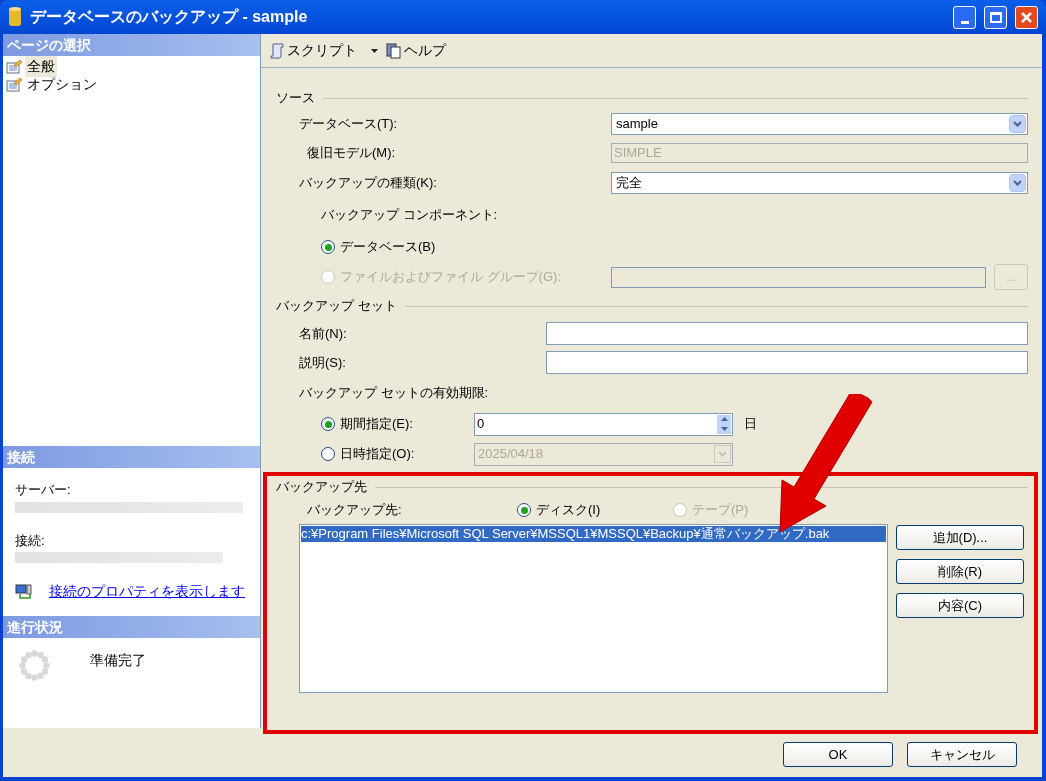  I want to click on toolbar-button: ヘルプ, so click(416, 50).